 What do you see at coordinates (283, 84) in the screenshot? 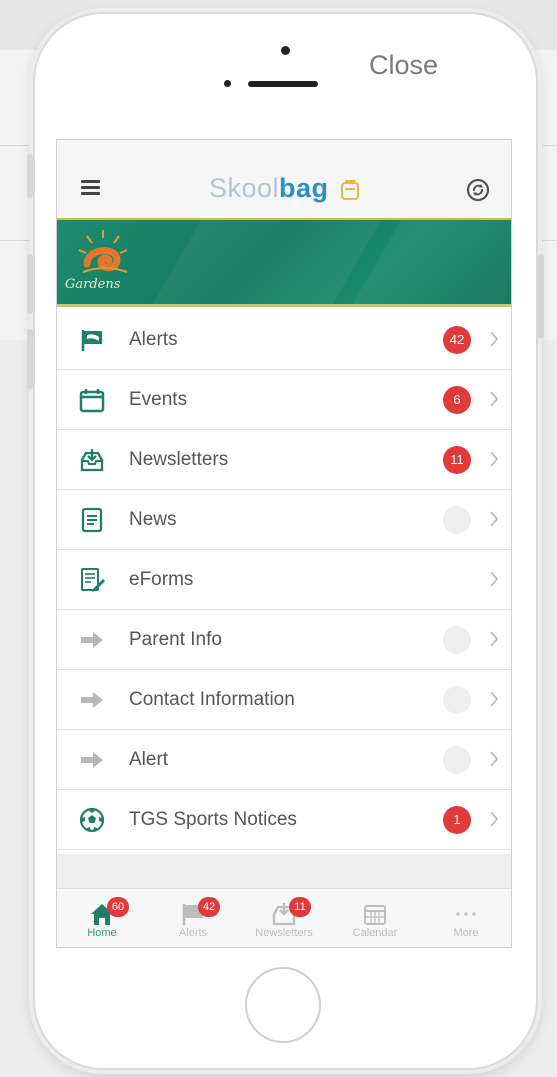
I see `phone-speaker-icon` at bounding box center [283, 84].